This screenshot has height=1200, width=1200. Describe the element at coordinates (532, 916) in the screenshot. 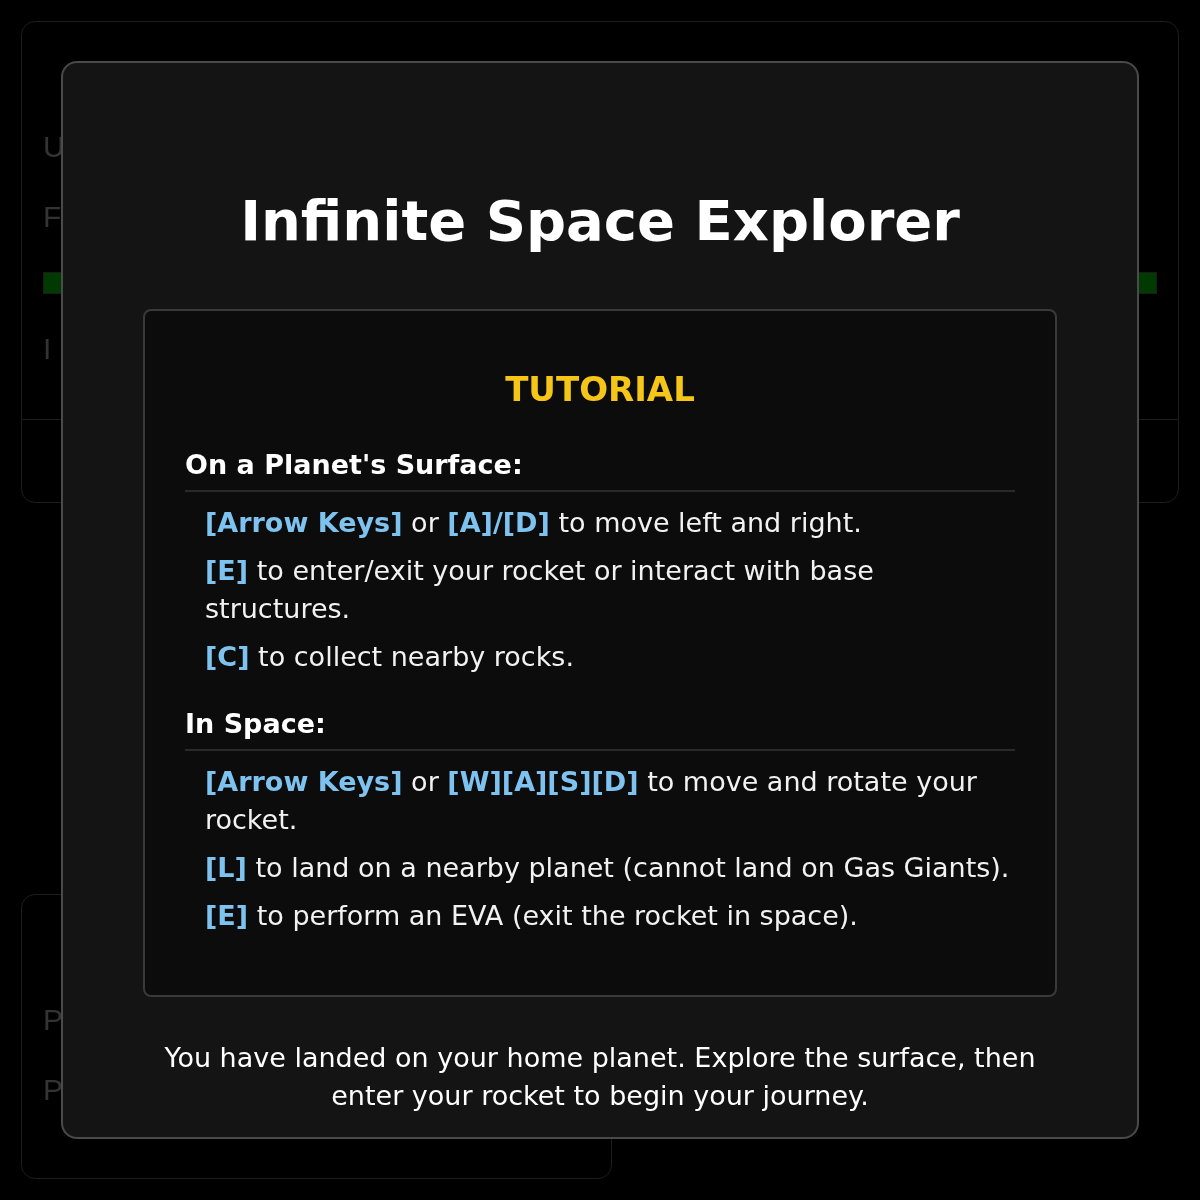

I see `control-instruction: [E] to perform an EVA (exit the rocket in space).` at that location.